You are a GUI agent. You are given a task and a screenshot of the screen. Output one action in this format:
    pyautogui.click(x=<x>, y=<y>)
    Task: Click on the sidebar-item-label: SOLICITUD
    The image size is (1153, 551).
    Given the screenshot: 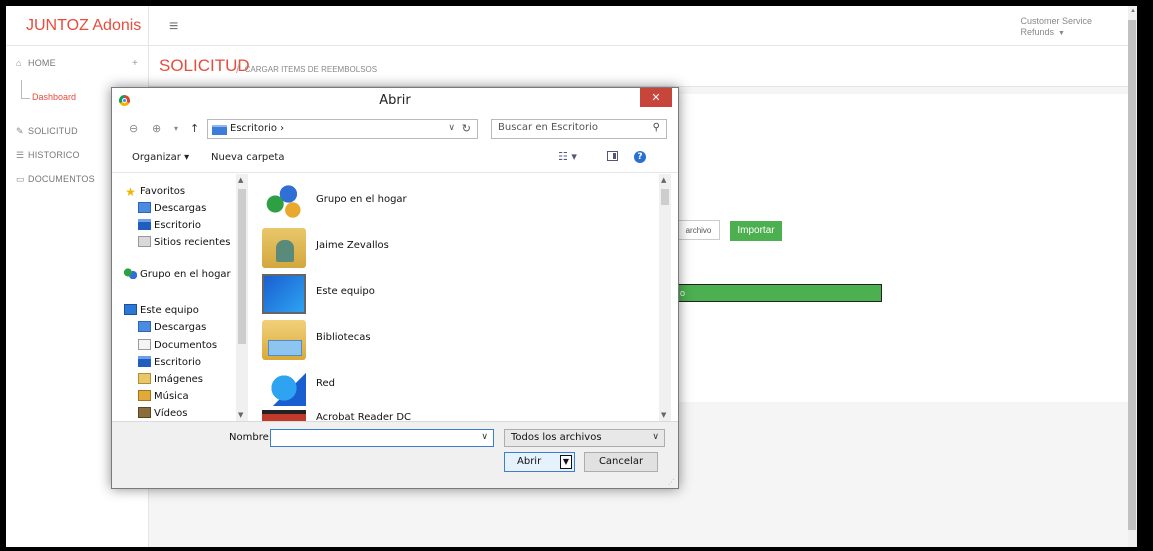 What is the action you would take?
    pyautogui.click(x=53, y=131)
    